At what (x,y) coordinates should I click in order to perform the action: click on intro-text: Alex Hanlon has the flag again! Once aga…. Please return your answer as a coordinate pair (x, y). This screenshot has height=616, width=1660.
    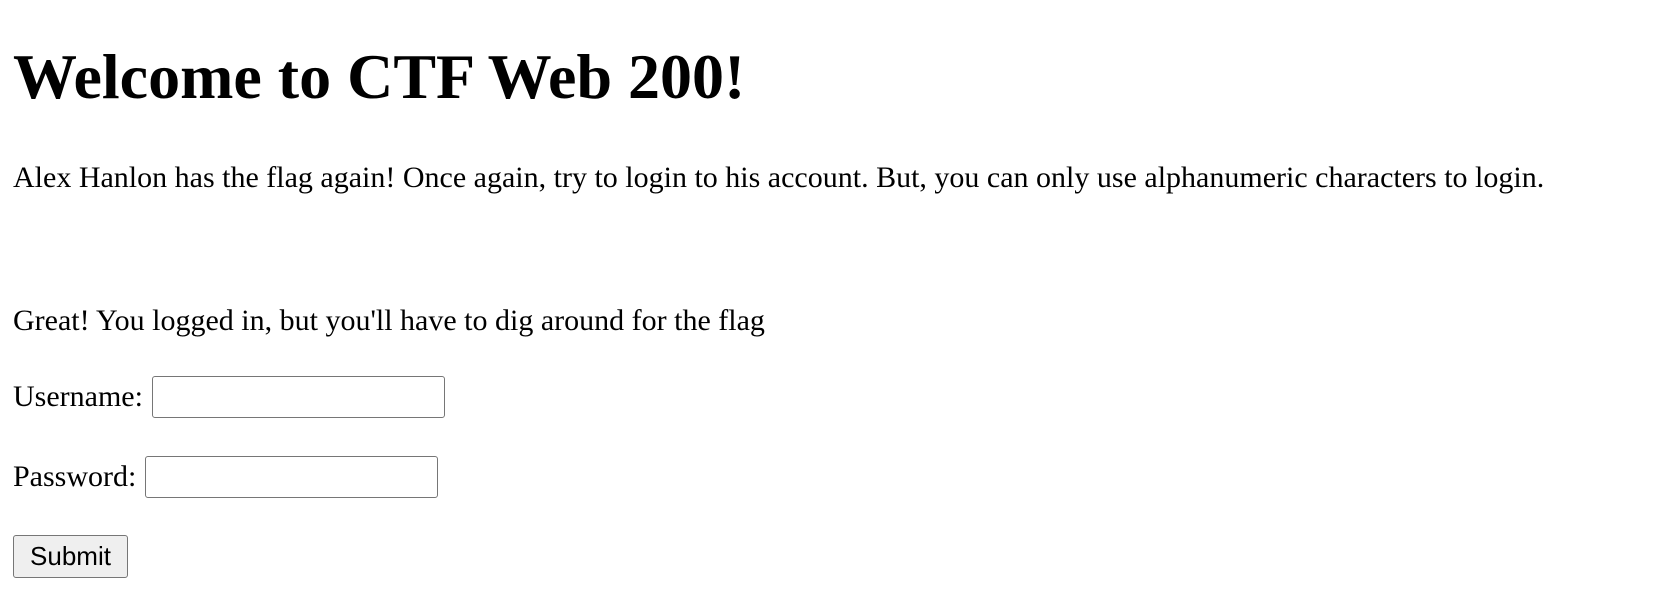
    Looking at the image, I should click on (779, 177).